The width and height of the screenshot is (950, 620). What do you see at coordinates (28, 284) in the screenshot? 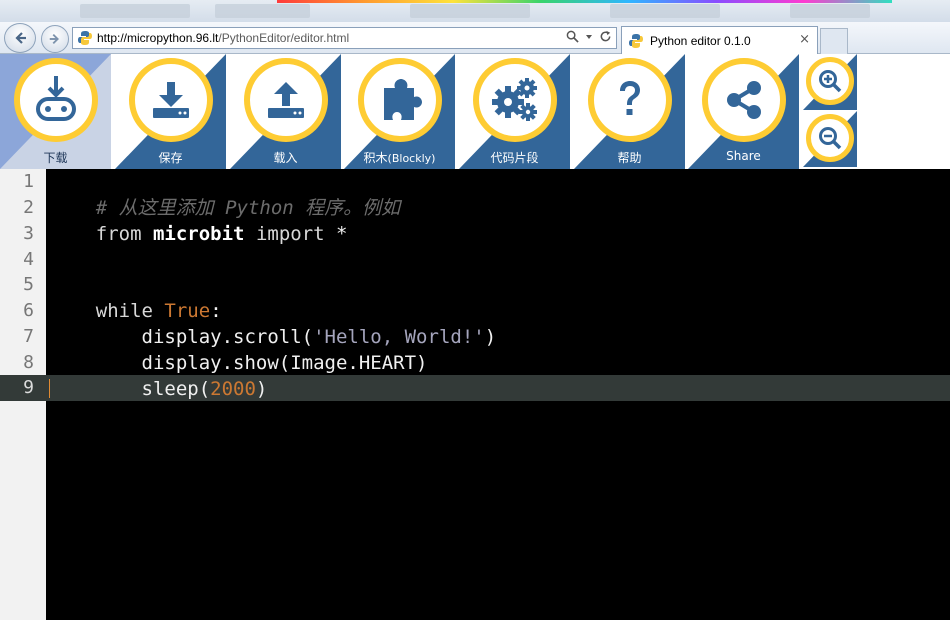
I see `line-number: 5` at bounding box center [28, 284].